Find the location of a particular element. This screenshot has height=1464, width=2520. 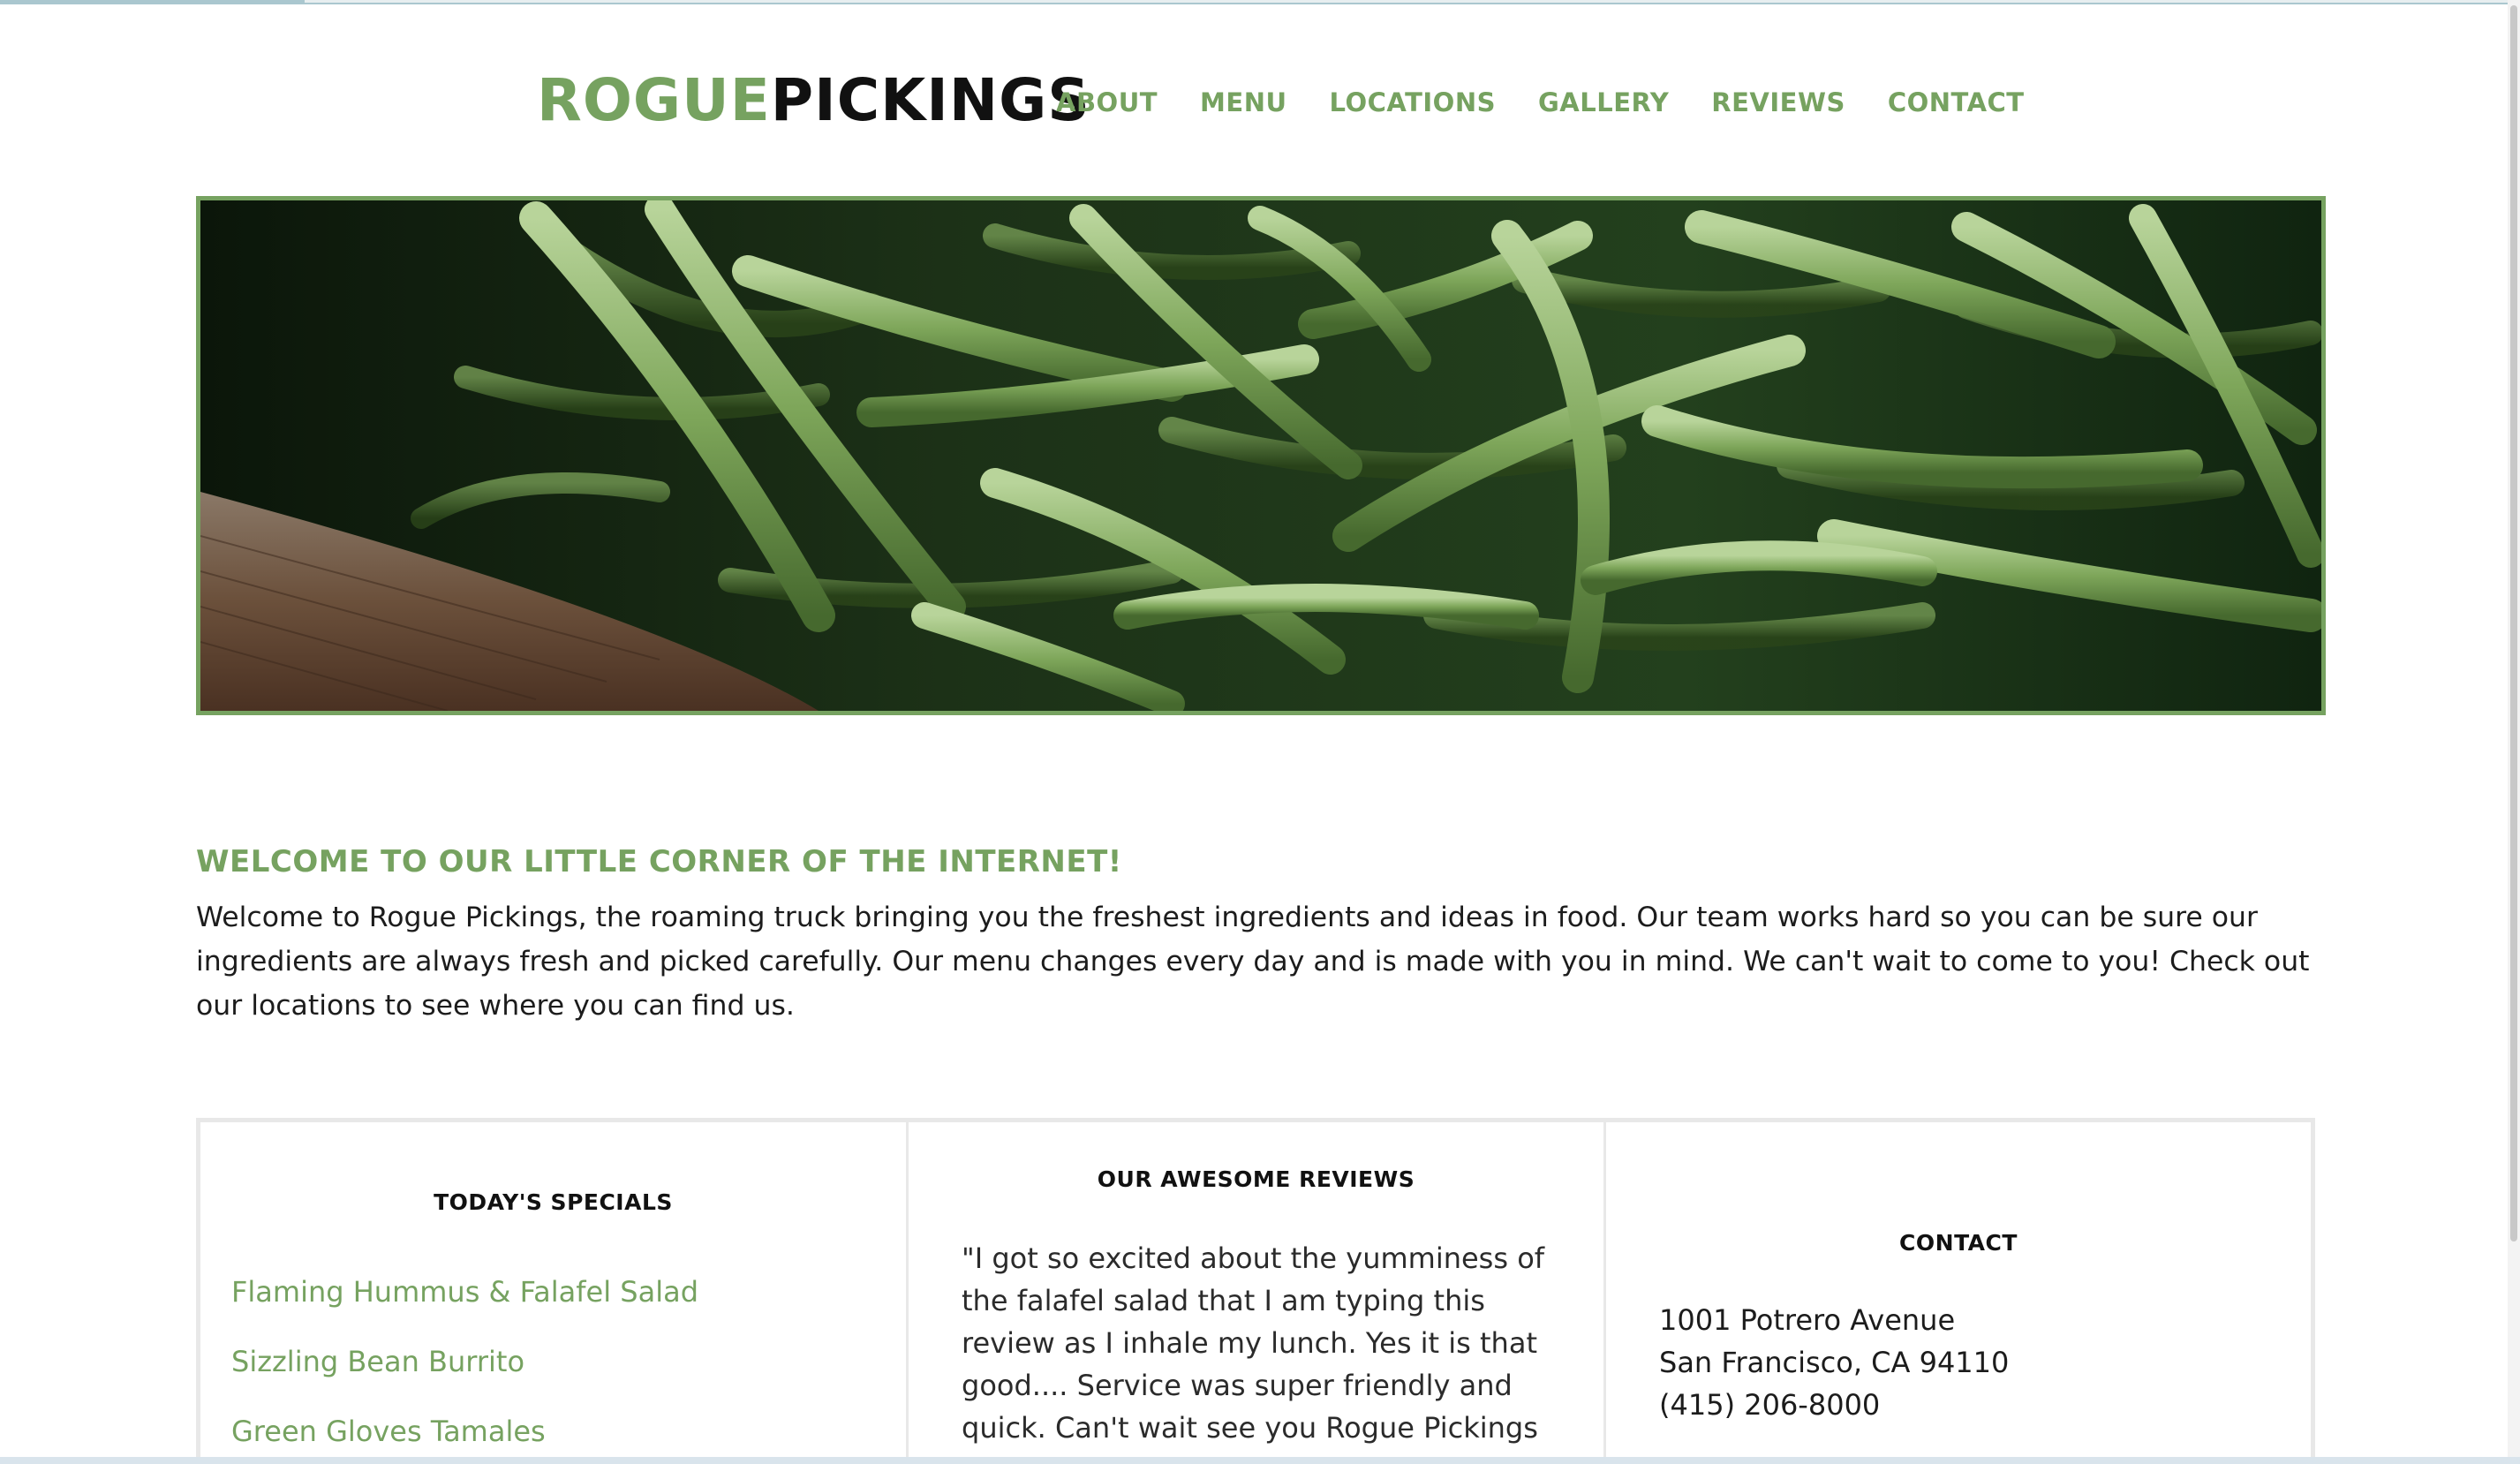

special-item: Flaming Hummus & Falafel Salad is located at coordinates (464, 1291).